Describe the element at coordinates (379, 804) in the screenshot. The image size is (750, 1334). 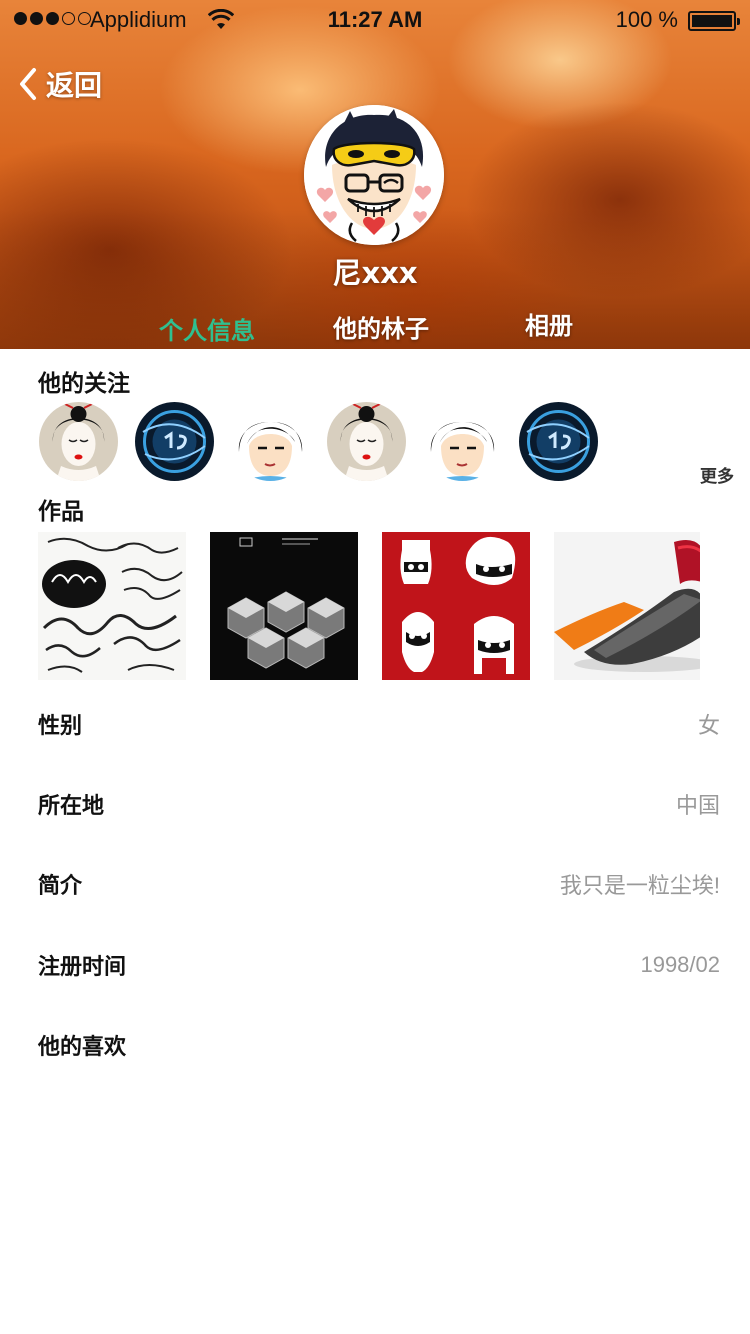
I see `info-row-location: 所在地 中国` at that location.